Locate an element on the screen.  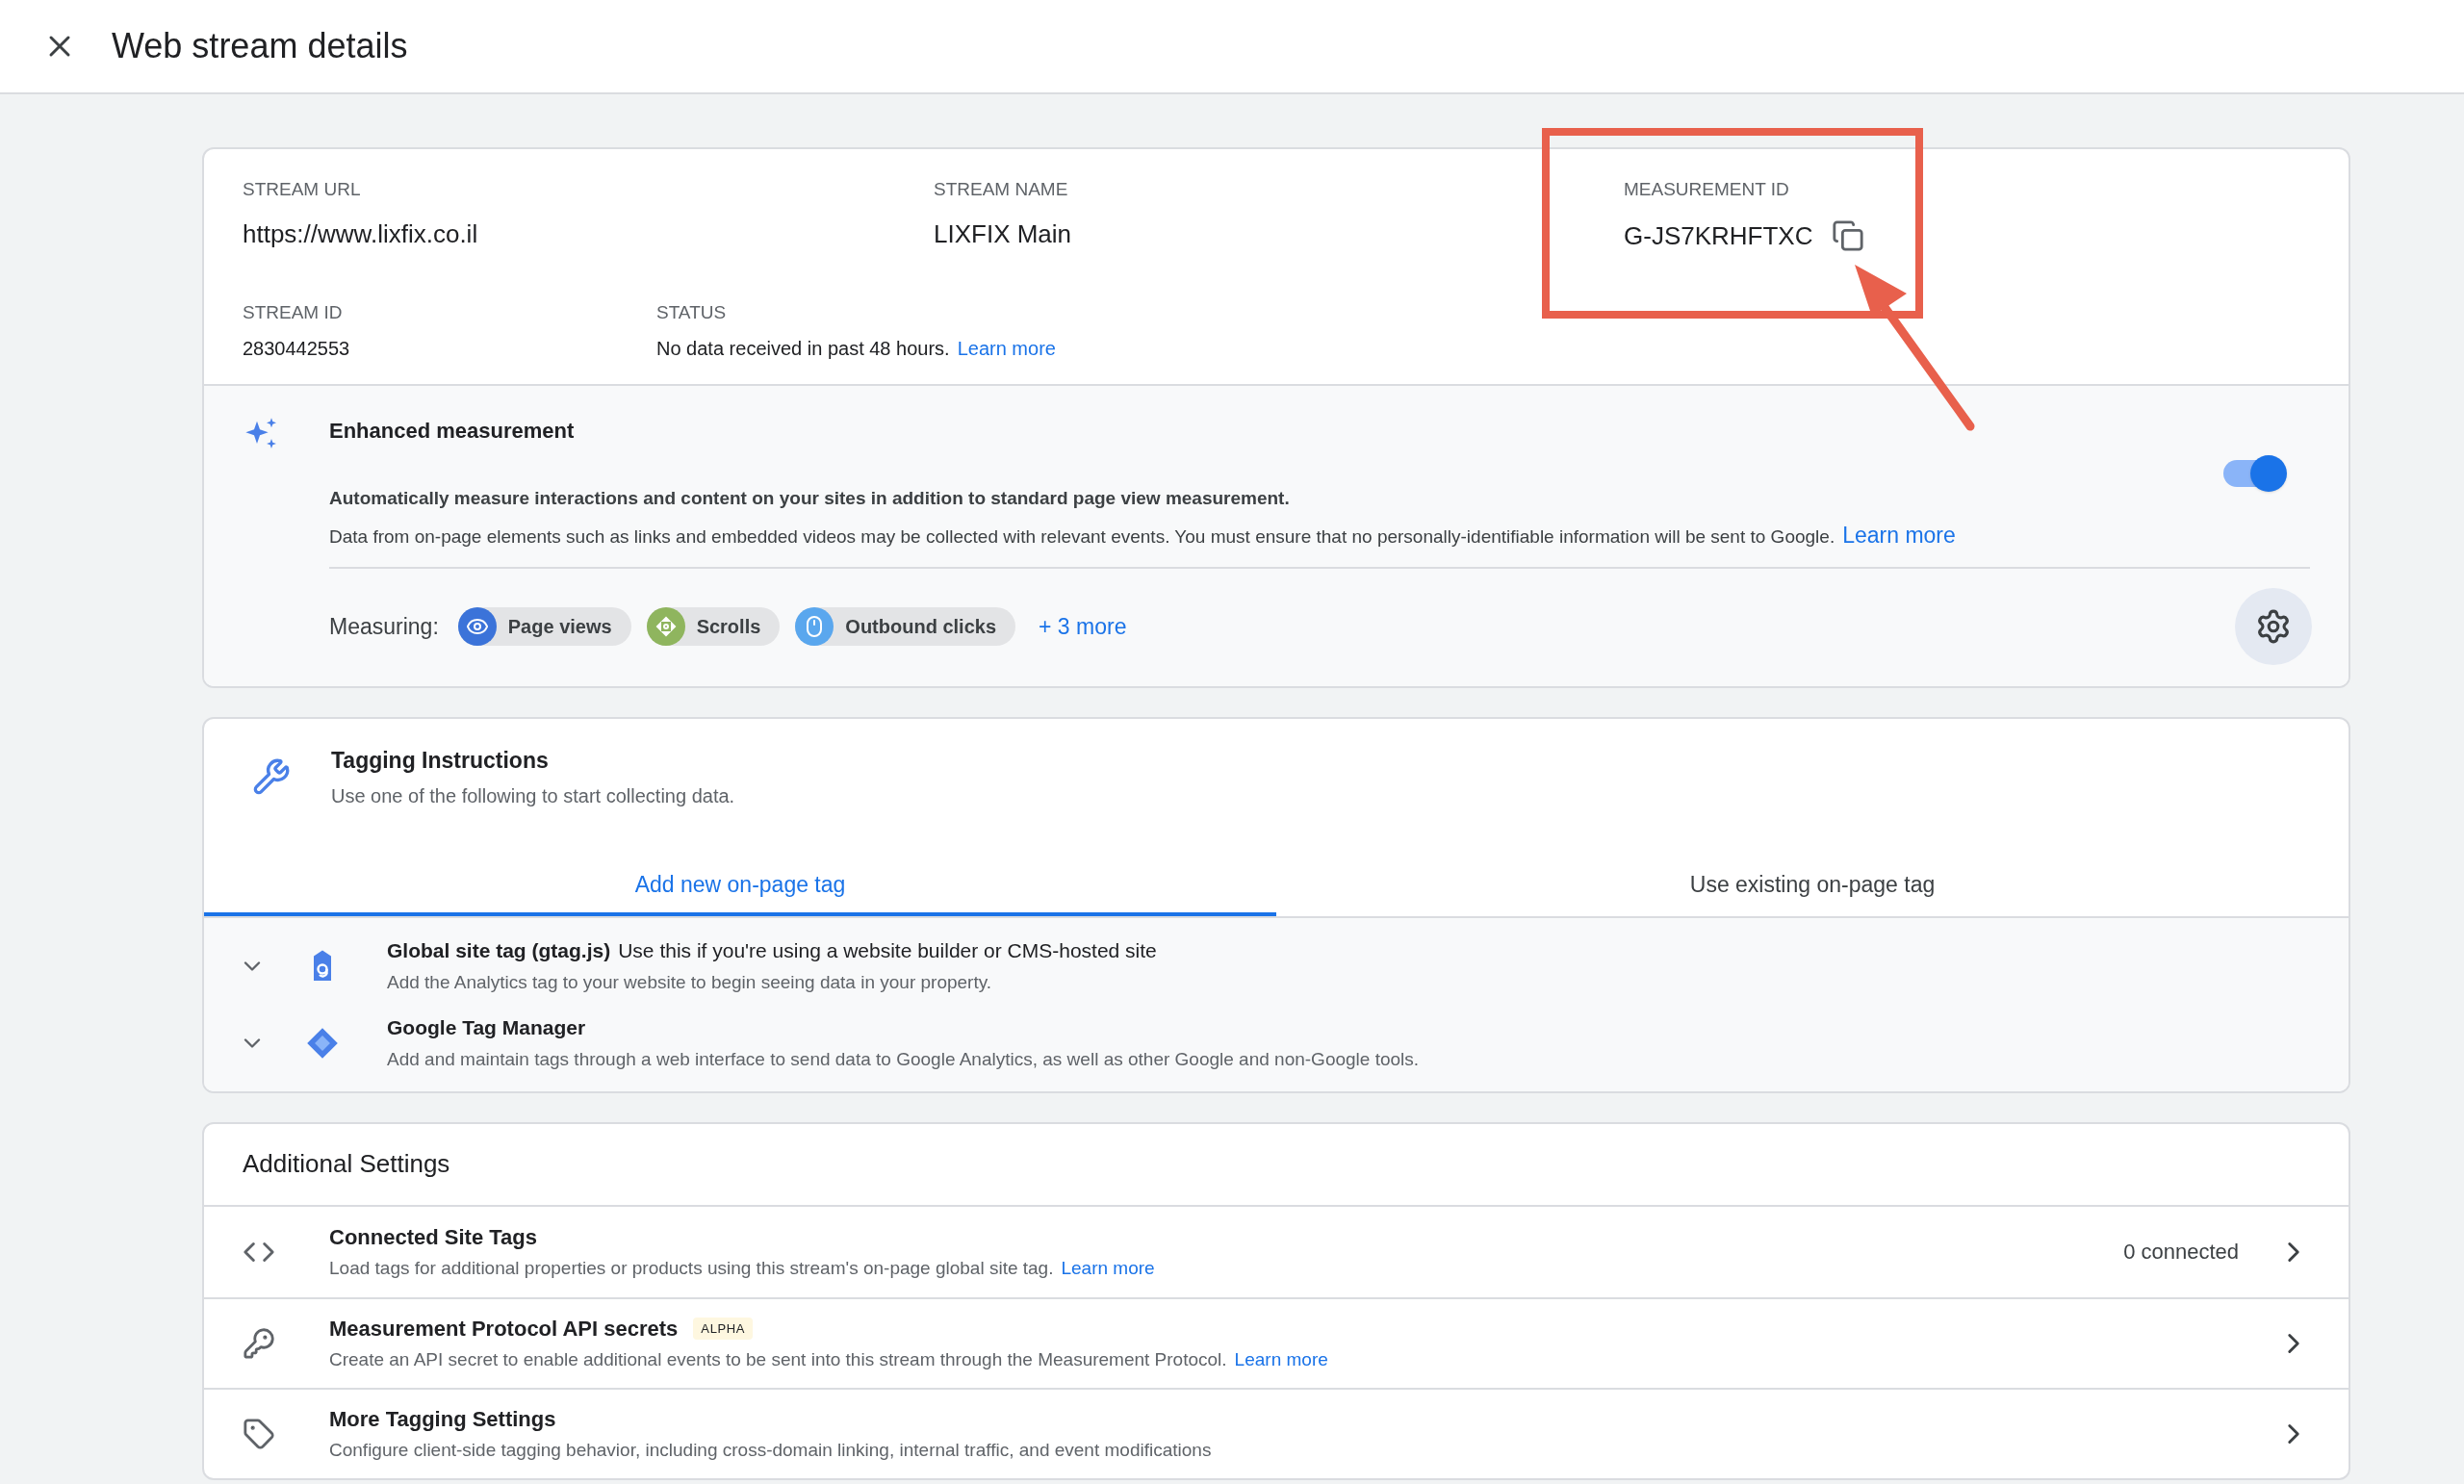
row-description: Configure client-side tagging behavior, including cross-domain linking, internal traffic, and event modifications is located at coordinates (770, 1450).